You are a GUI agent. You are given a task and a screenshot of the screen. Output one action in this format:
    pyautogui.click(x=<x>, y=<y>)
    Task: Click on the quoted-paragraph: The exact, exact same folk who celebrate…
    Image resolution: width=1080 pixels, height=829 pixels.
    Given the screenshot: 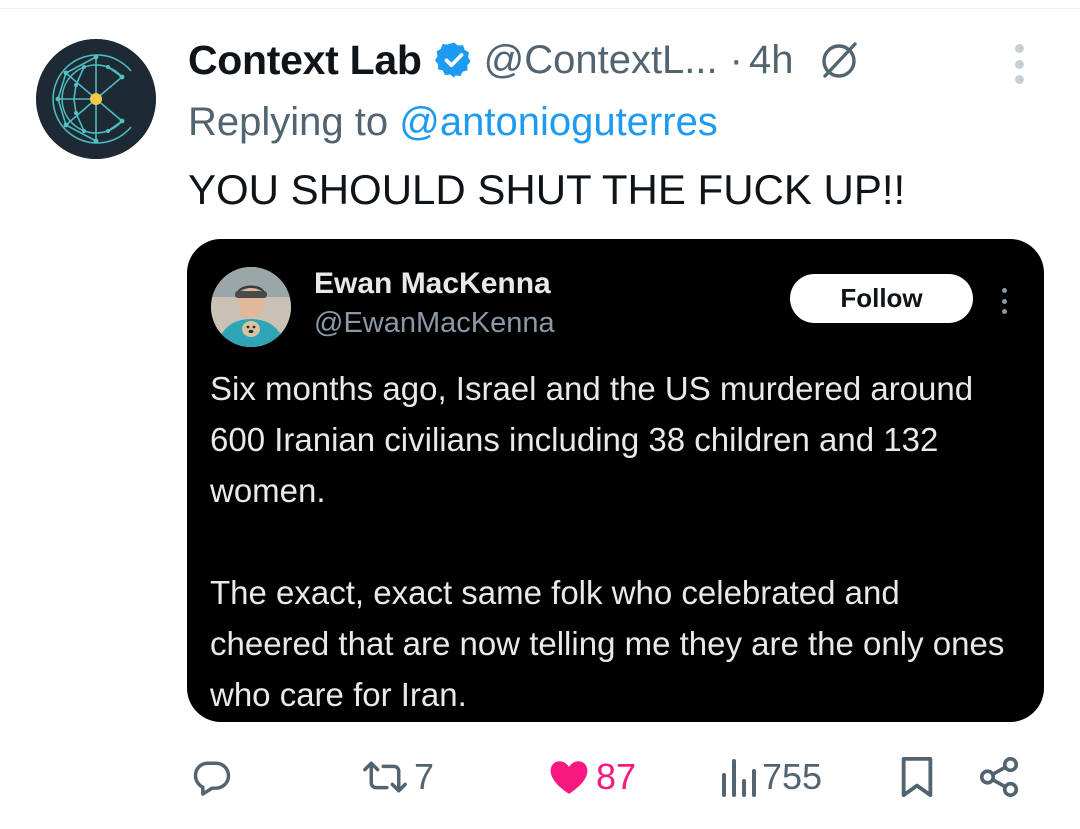 What is the action you would take?
    pyautogui.click(x=607, y=643)
    